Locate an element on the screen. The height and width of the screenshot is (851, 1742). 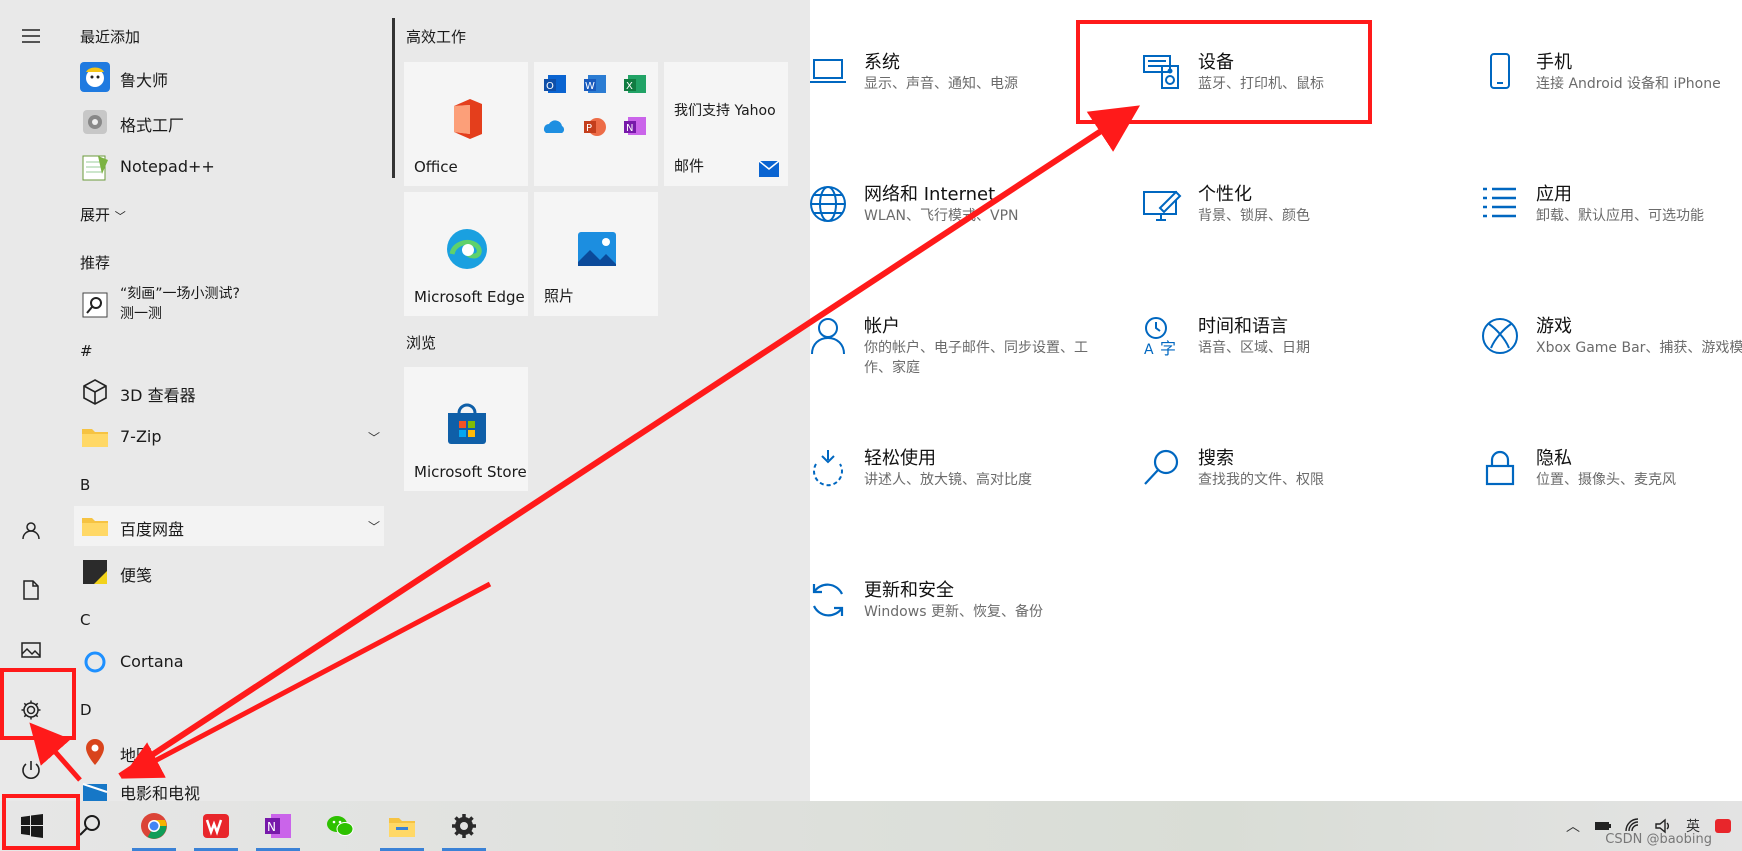
tile-office: Office is located at coordinates (466, 124).